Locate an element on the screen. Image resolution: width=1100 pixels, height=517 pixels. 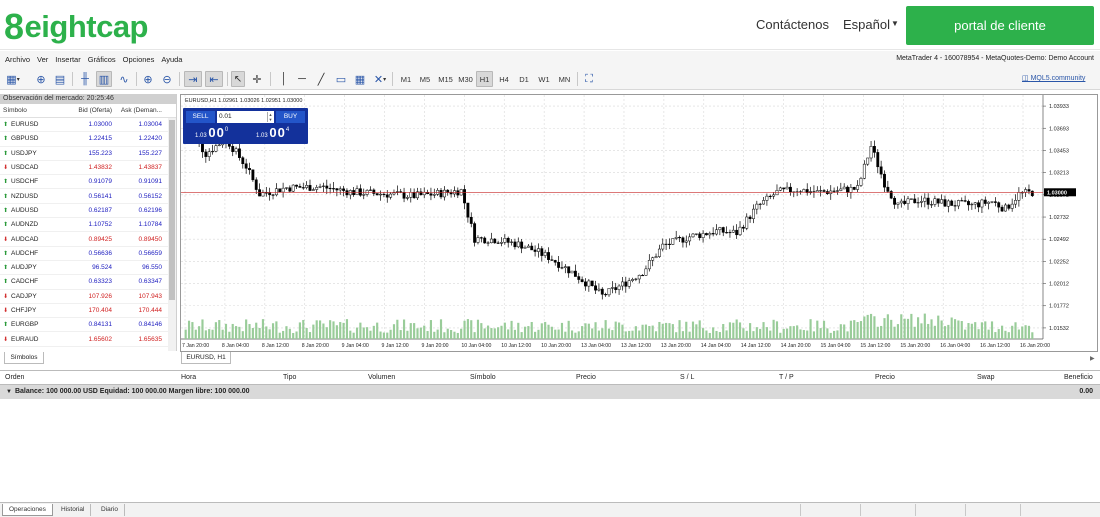
timeframe-h1: H1 is located at coordinates (484, 79).